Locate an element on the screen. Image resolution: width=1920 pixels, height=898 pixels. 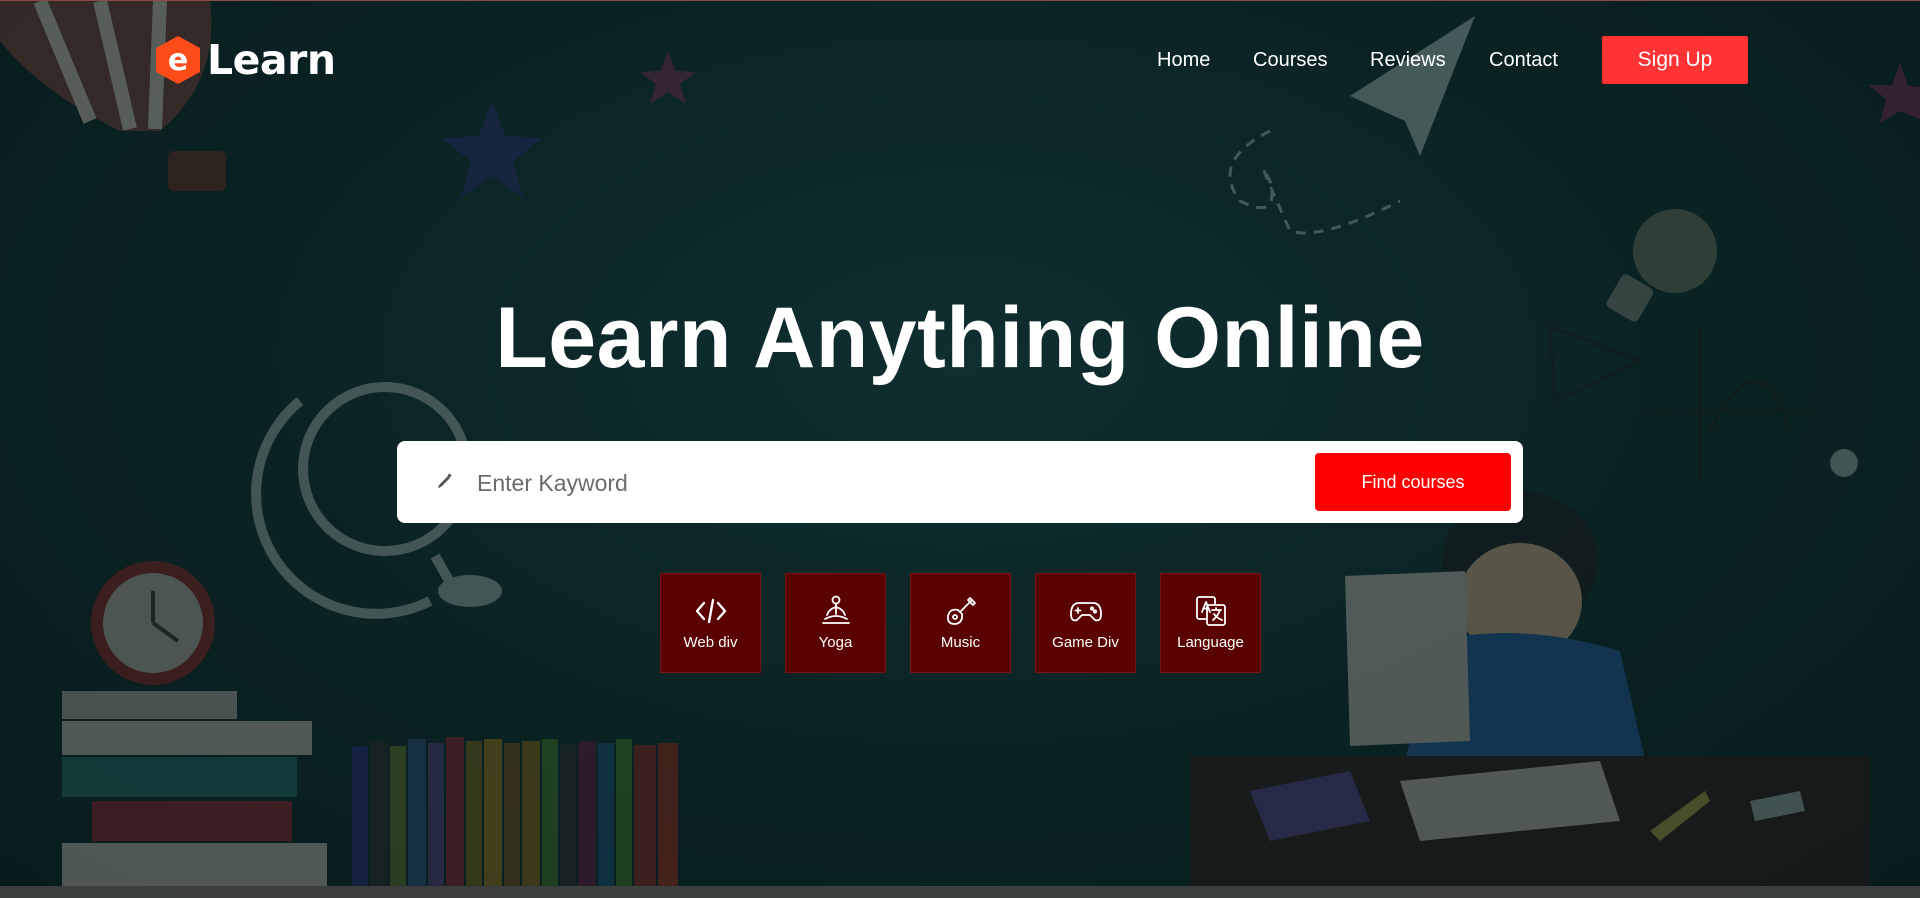
guitar-icon is located at coordinates (961, 611).